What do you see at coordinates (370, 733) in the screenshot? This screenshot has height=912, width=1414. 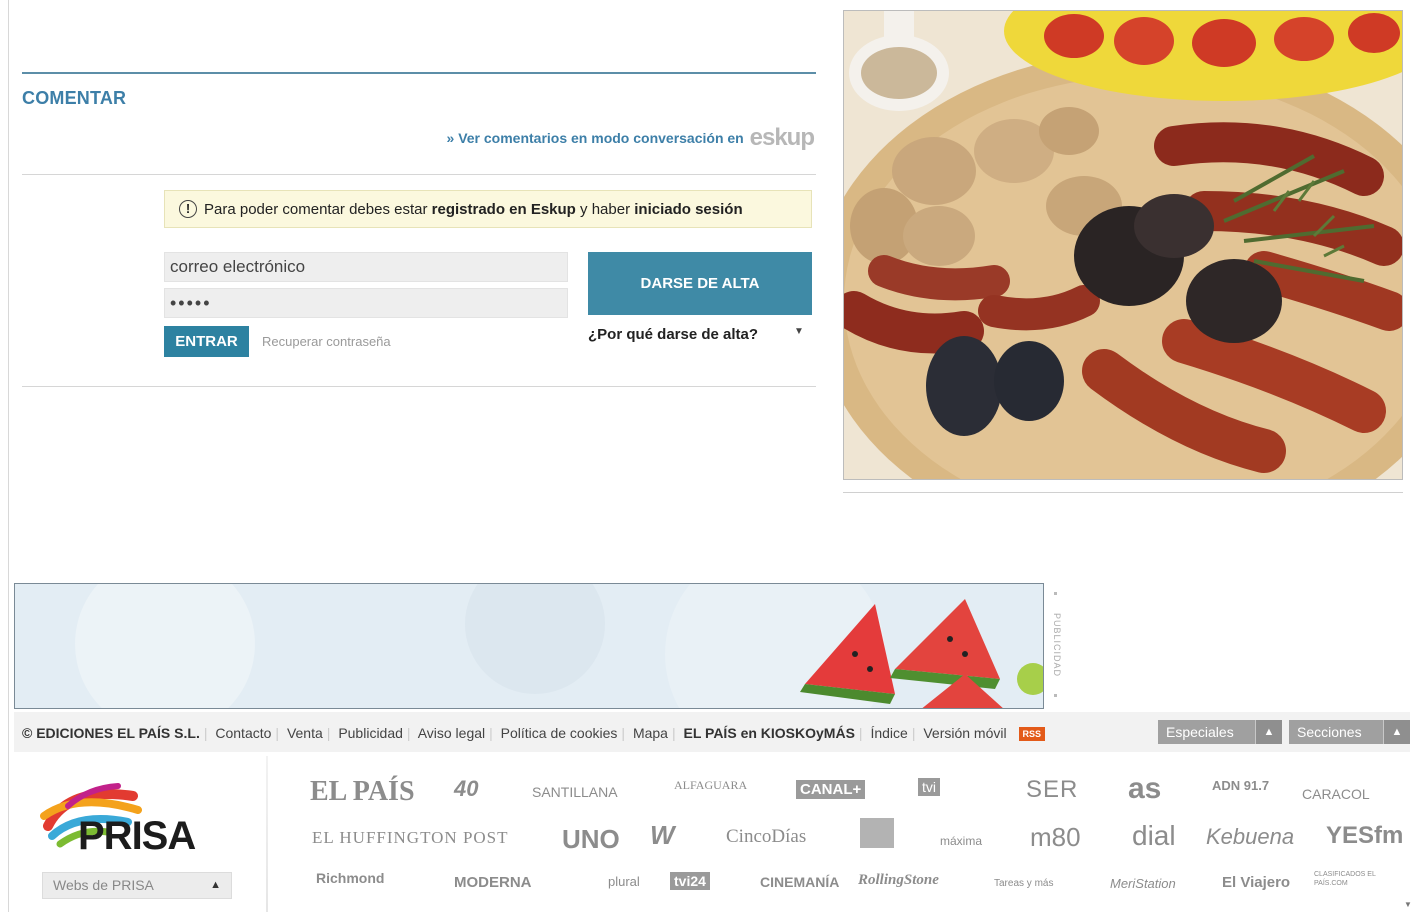 I see `footer-link-publicidad: Publicidad` at bounding box center [370, 733].